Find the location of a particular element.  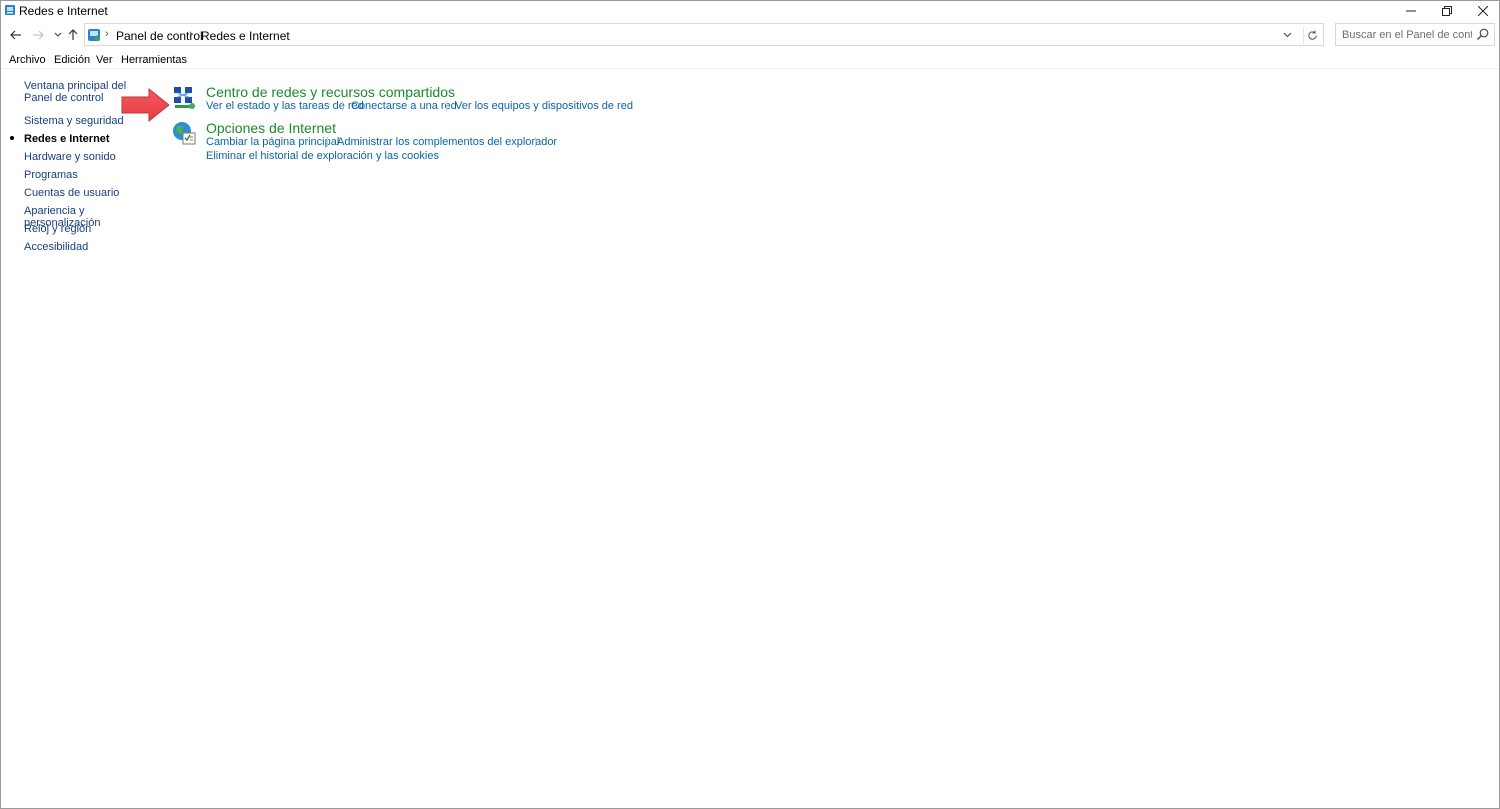

navigation-bar: › Panel de control › Redes e Internet is located at coordinates (750, 35).